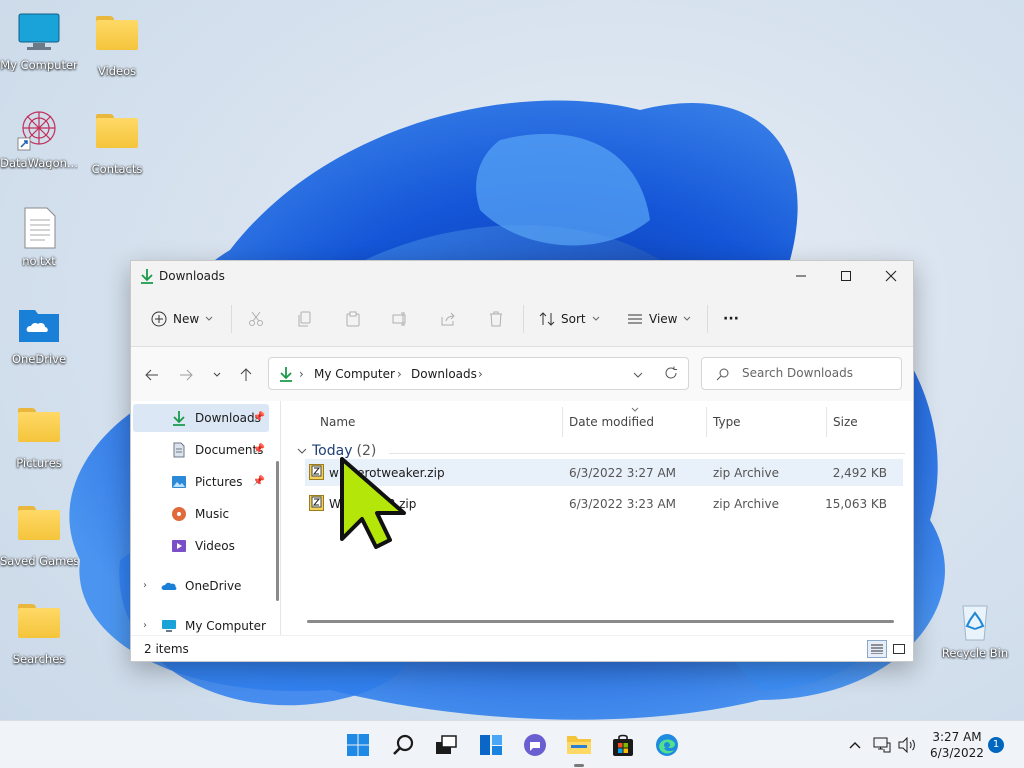 This screenshot has height=768, width=1024. I want to click on up-button, so click(246, 375).